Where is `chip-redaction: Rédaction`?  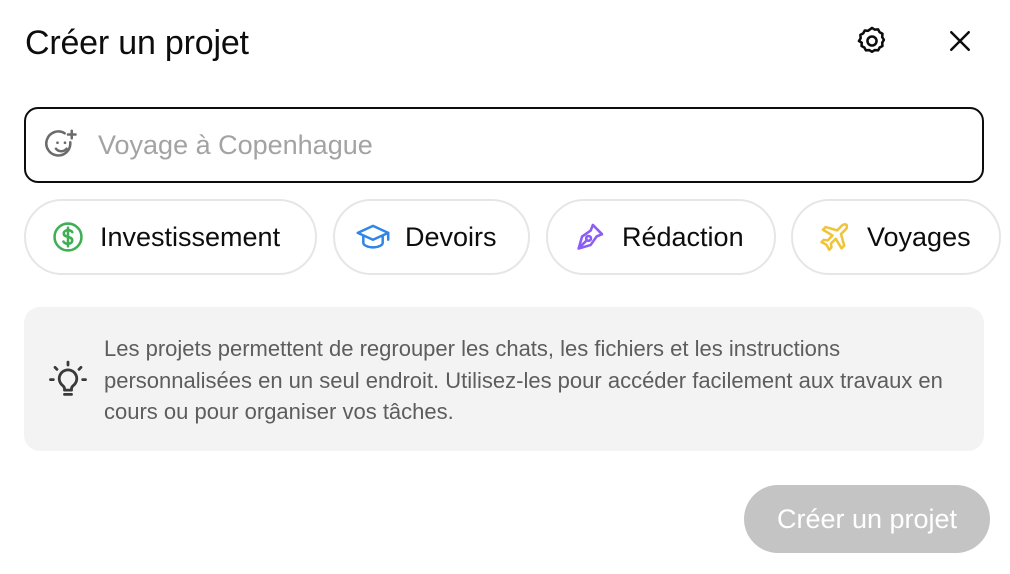
chip-redaction: Rédaction is located at coordinates (661, 237).